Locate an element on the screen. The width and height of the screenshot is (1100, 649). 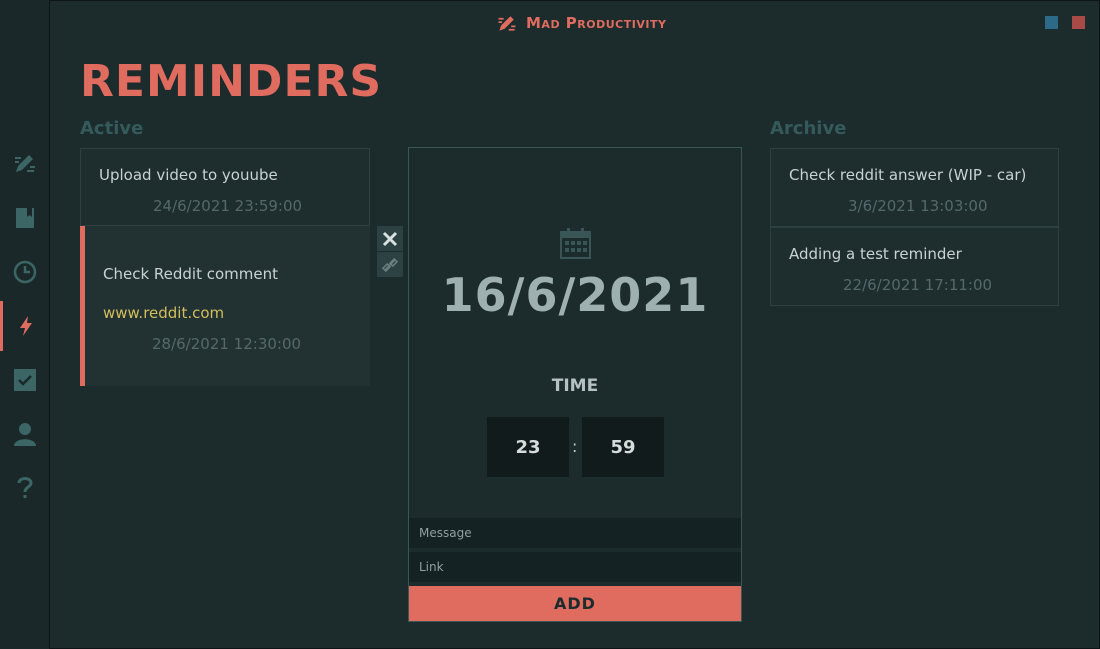
sidebar-item-home is located at coordinates (24, 163).